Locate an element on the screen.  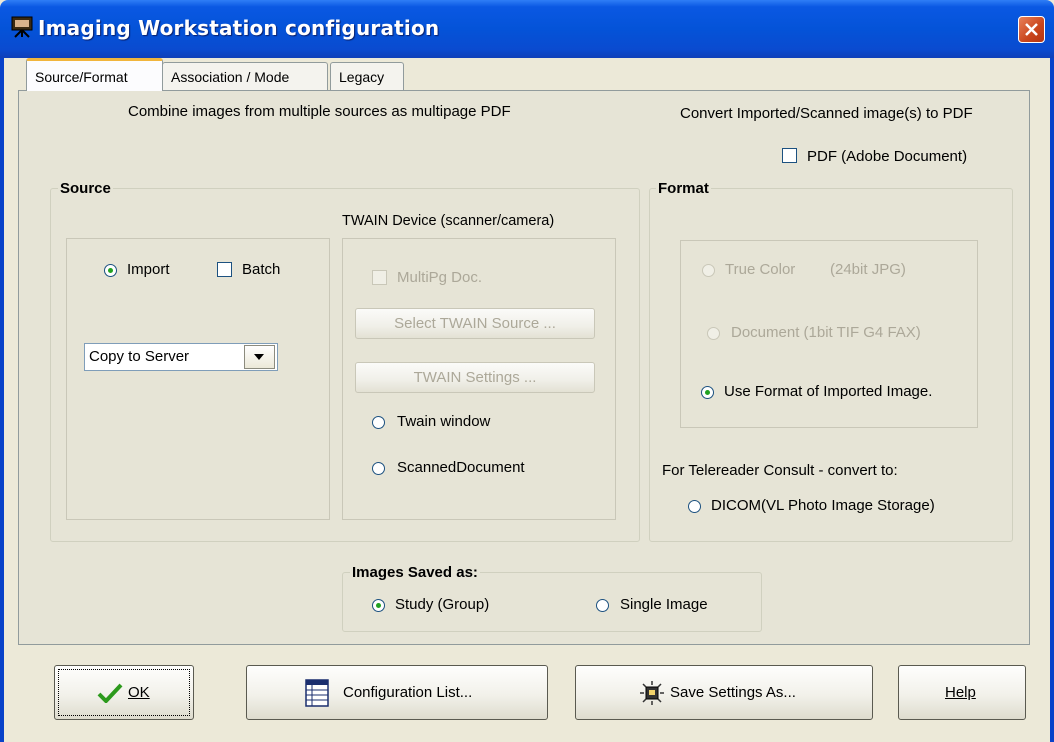
saved-as-title: Images Saved as: is located at coordinates (415, 572).